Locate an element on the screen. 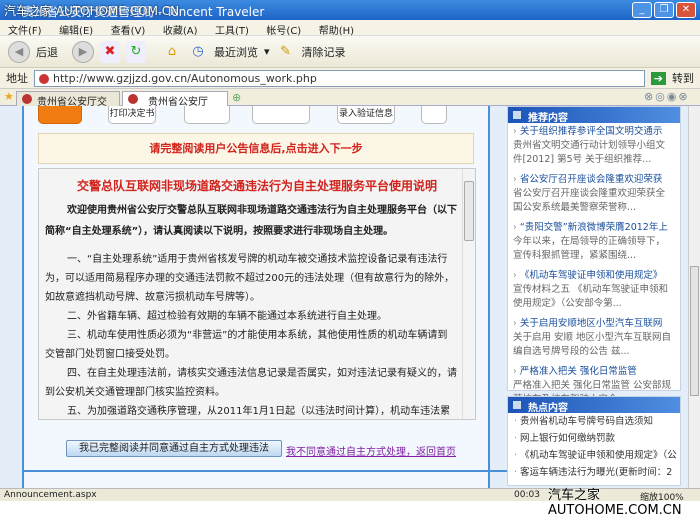 The width and height of the screenshot is (700, 518). tab-controls-icon: ⊗◎◉⊗ is located at coordinates (667, 96).